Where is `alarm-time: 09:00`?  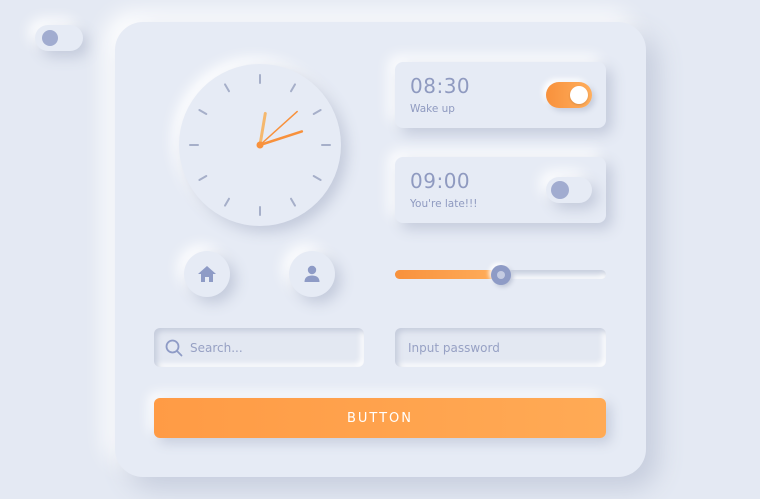
alarm-time: 09:00 is located at coordinates (440, 181).